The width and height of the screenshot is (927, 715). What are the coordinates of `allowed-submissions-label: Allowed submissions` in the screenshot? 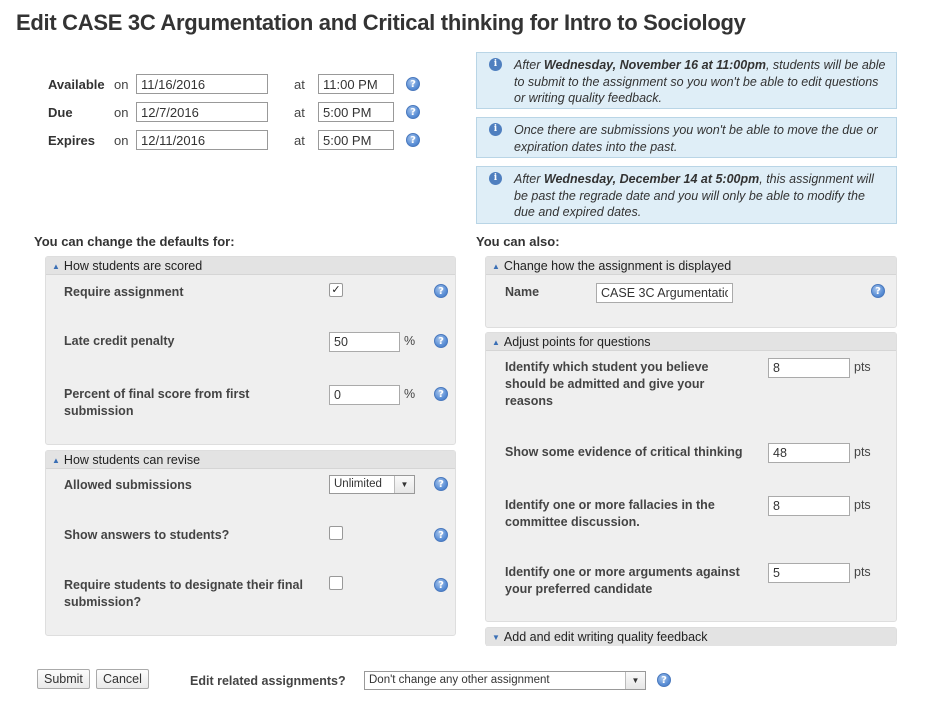 It's located at (128, 485).